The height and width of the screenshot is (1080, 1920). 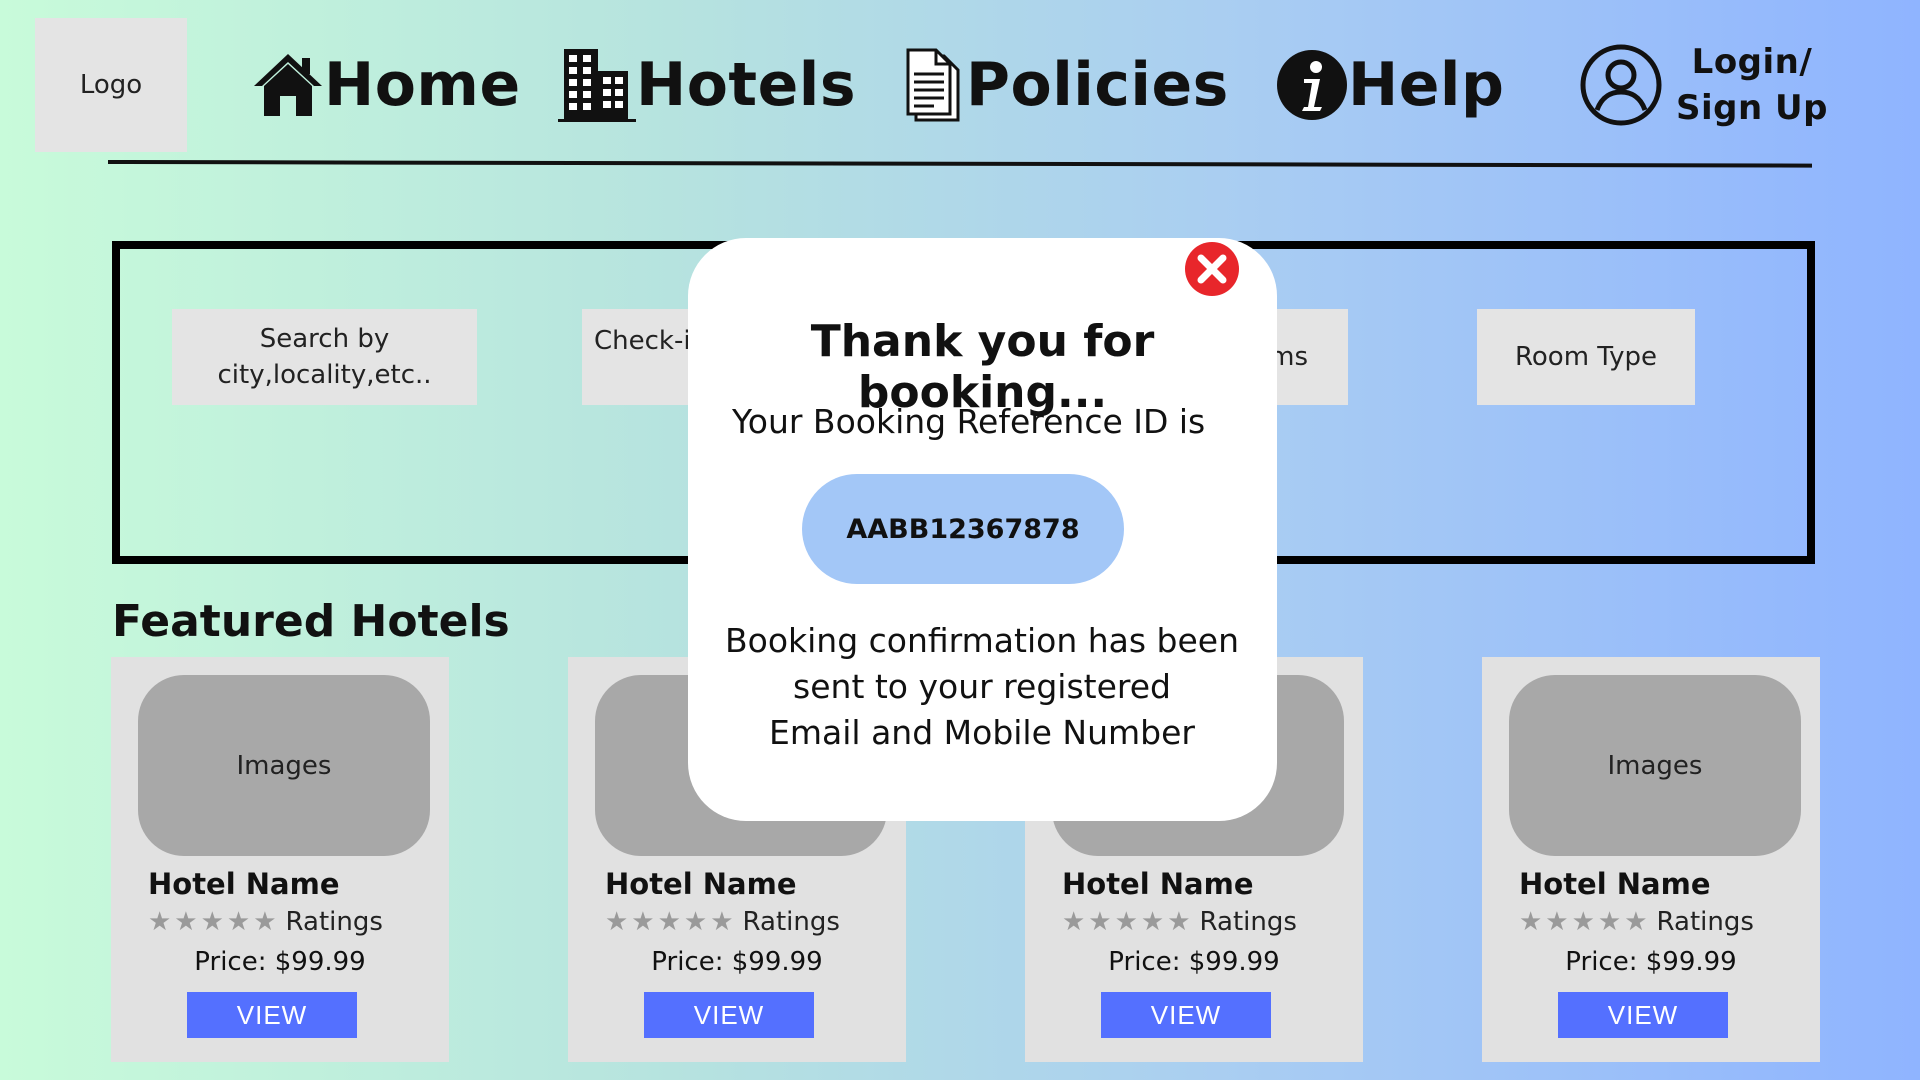 What do you see at coordinates (288, 85) in the screenshot?
I see `home-icon` at bounding box center [288, 85].